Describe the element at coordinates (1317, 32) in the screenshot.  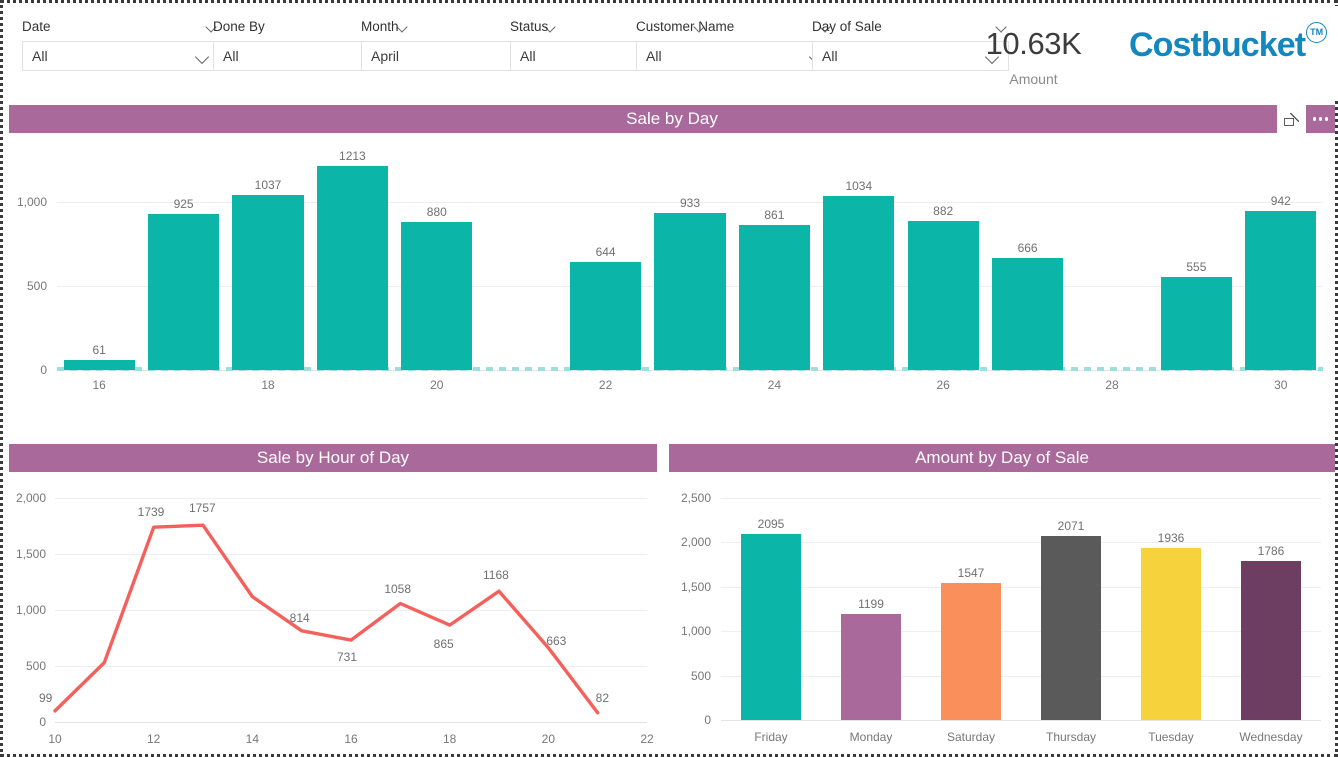
I see `trademark-icon: TM` at that location.